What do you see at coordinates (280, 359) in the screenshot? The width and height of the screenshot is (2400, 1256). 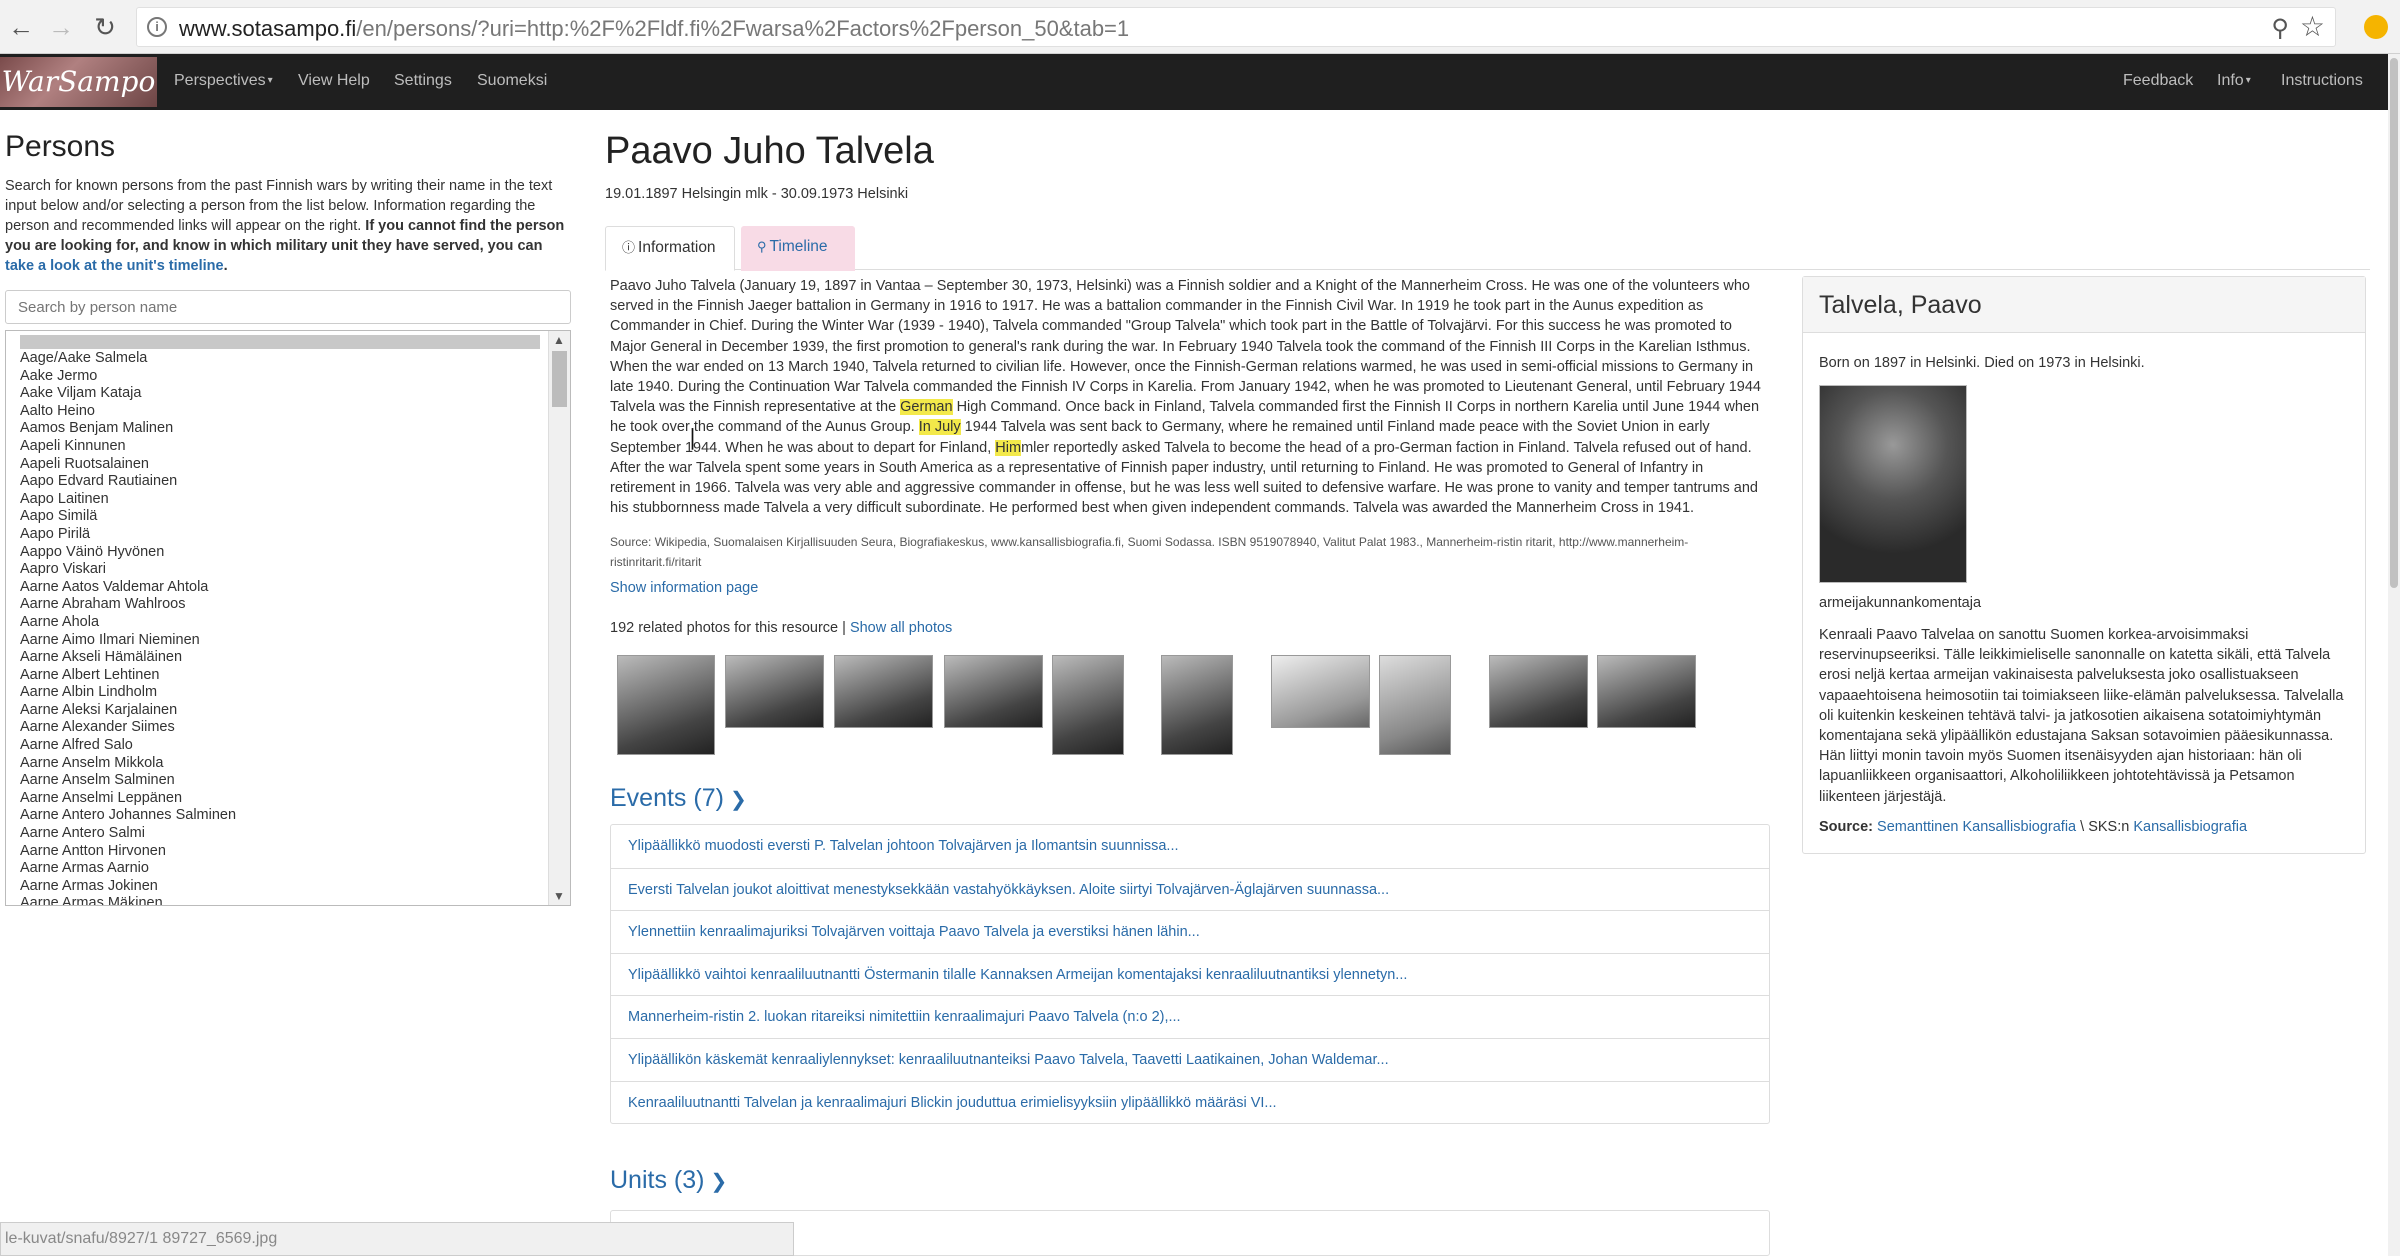 I see `person-list-item: Aage/Aake Salmela` at bounding box center [280, 359].